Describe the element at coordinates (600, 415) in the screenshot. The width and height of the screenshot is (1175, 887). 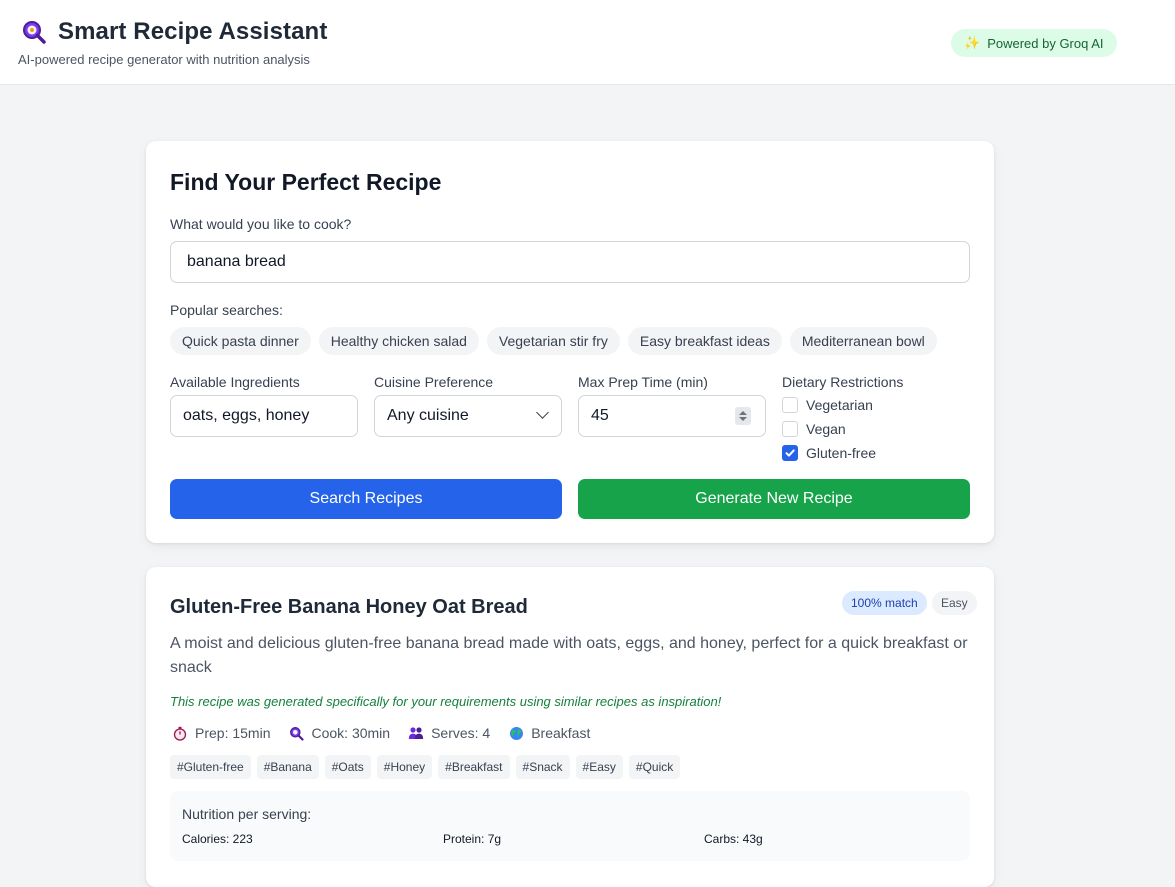
I see `prep-time-value: 45` at that location.